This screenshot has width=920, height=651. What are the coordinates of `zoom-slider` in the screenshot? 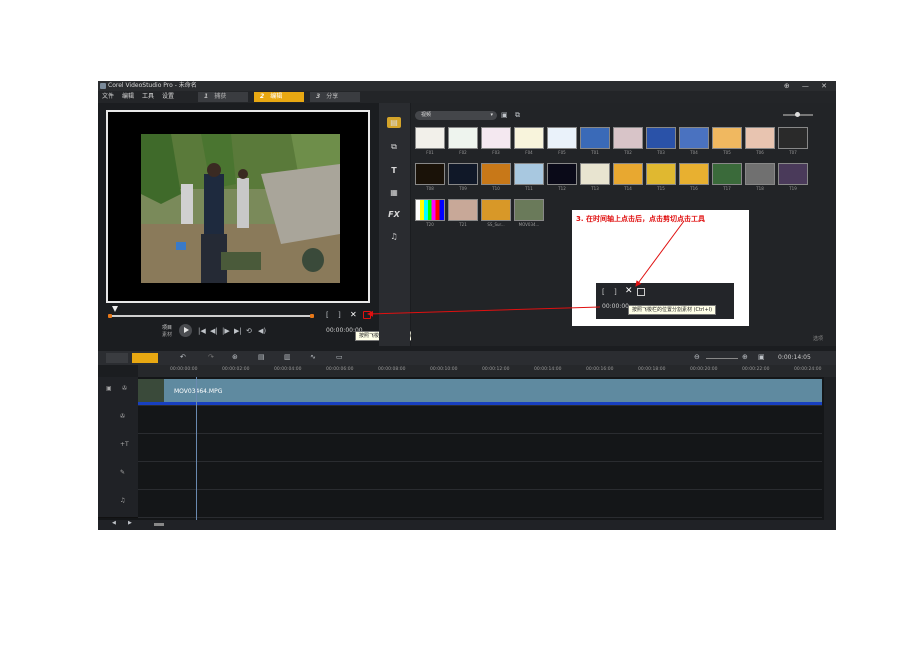 It's located at (722, 358).